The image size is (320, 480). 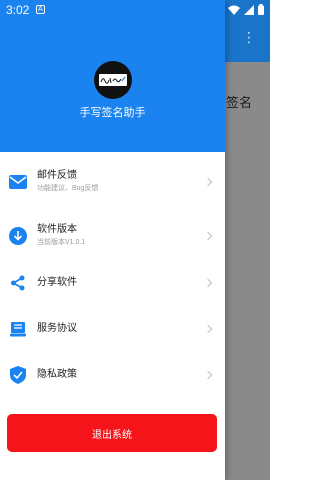 I want to click on menu-item-software-version: 软件版本 当前版本V1.0.1, so click(x=112, y=236).